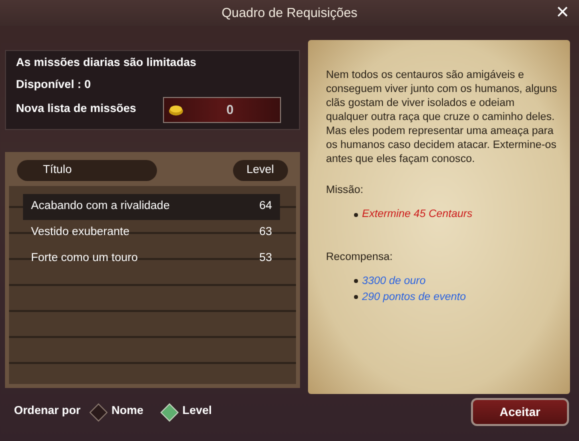 This screenshot has height=441, width=579. What do you see at coordinates (87, 171) in the screenshot?
I see `column-header: Título` at bounding box center [87, 171].